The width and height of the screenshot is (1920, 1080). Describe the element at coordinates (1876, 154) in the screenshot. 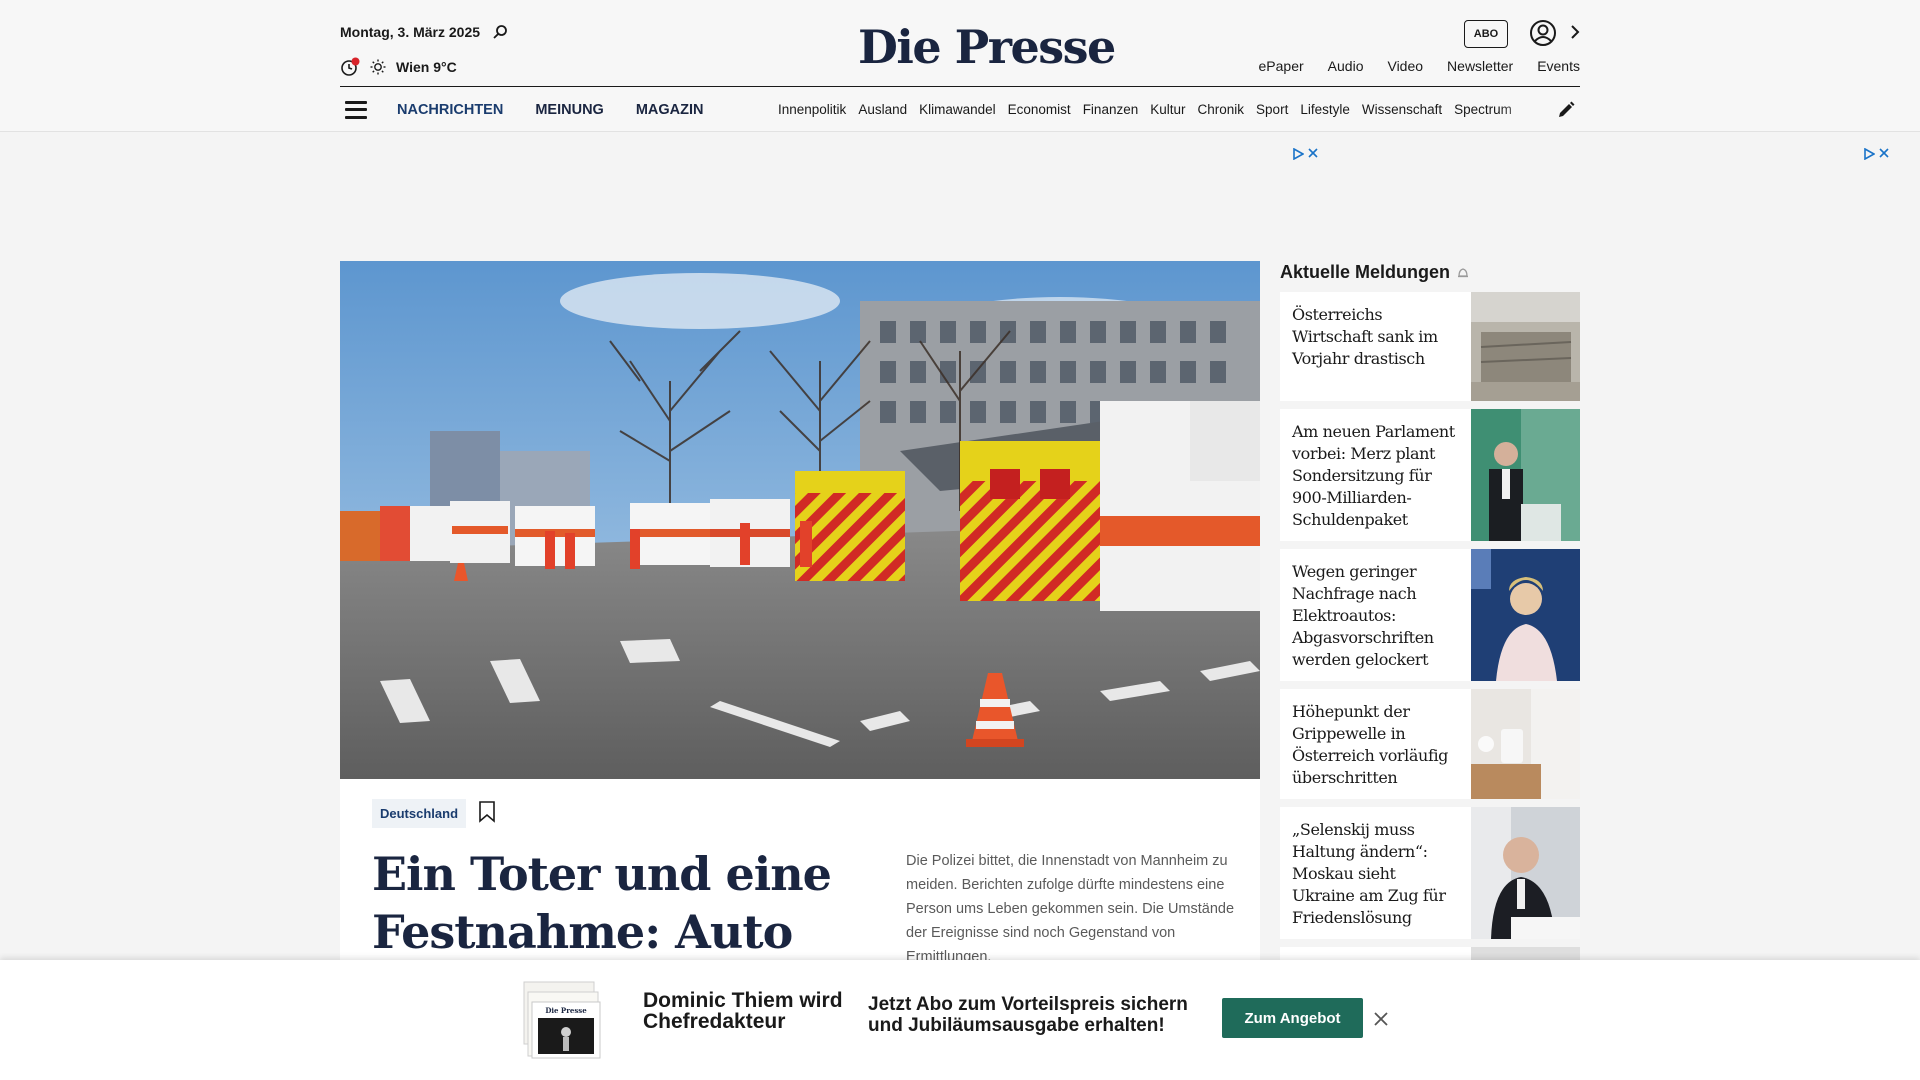

I see `ad-choices-marker-right` at that location.